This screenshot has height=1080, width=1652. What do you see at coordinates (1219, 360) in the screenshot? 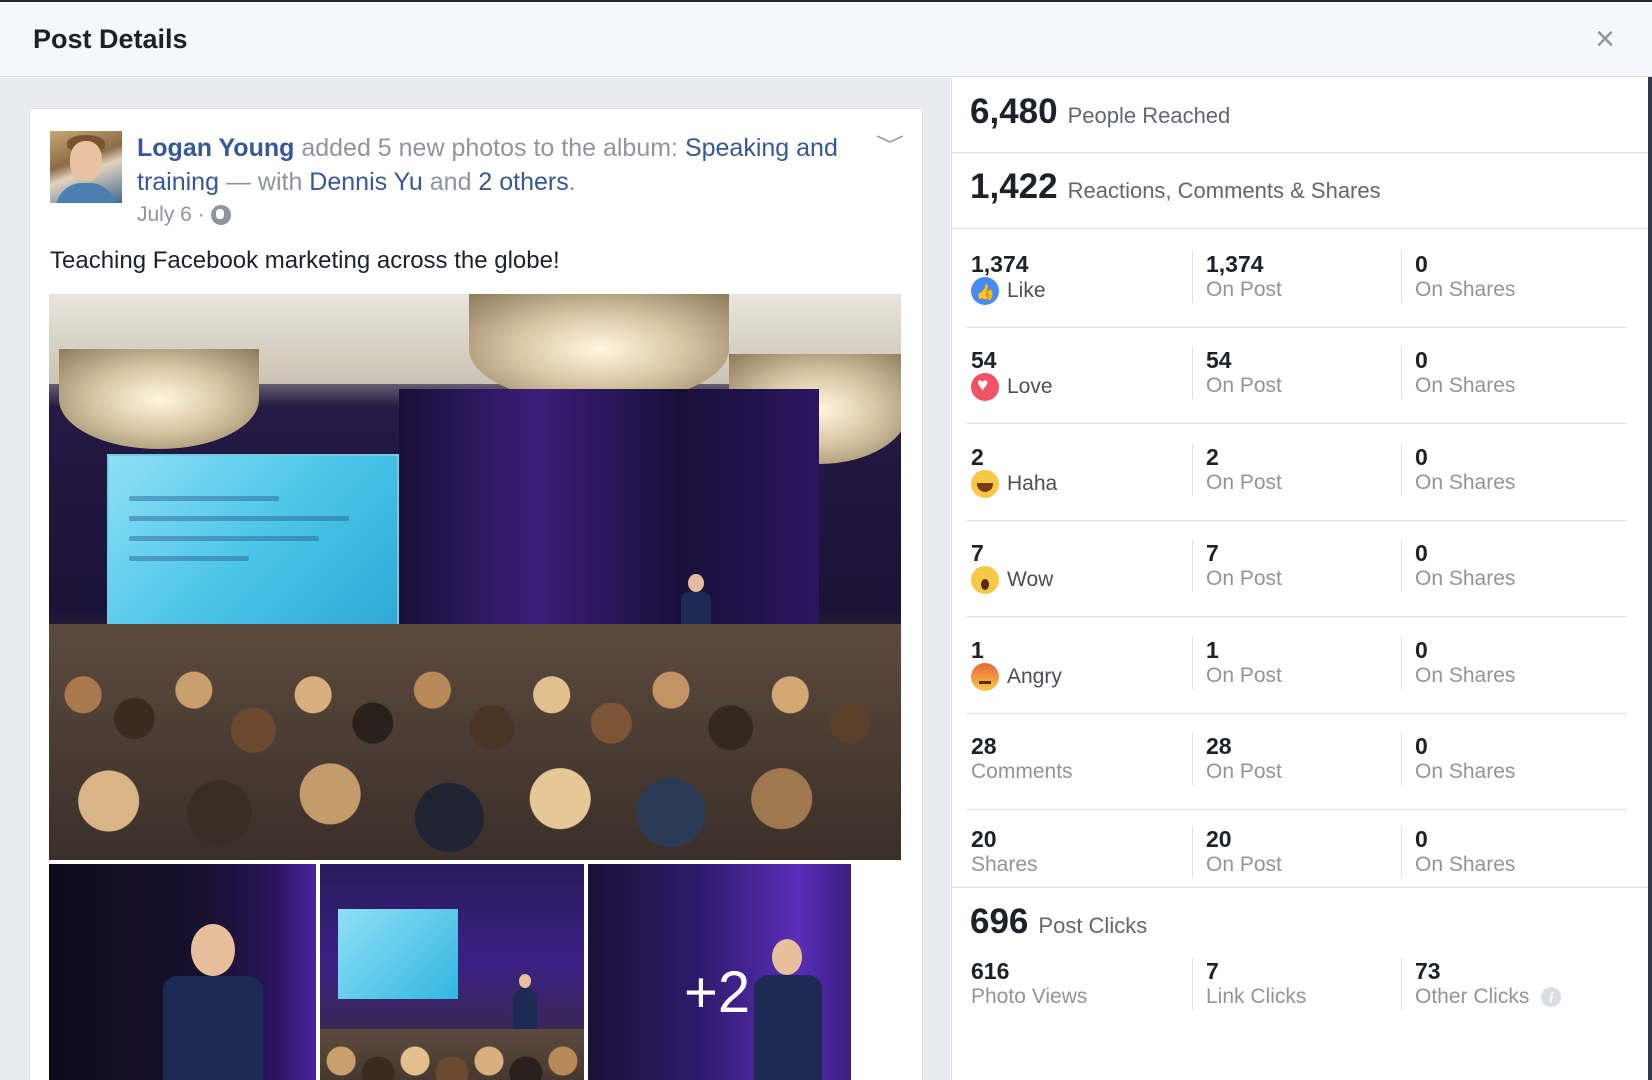
I see `on-post-value: 54` at bounding box center [1219, 360].